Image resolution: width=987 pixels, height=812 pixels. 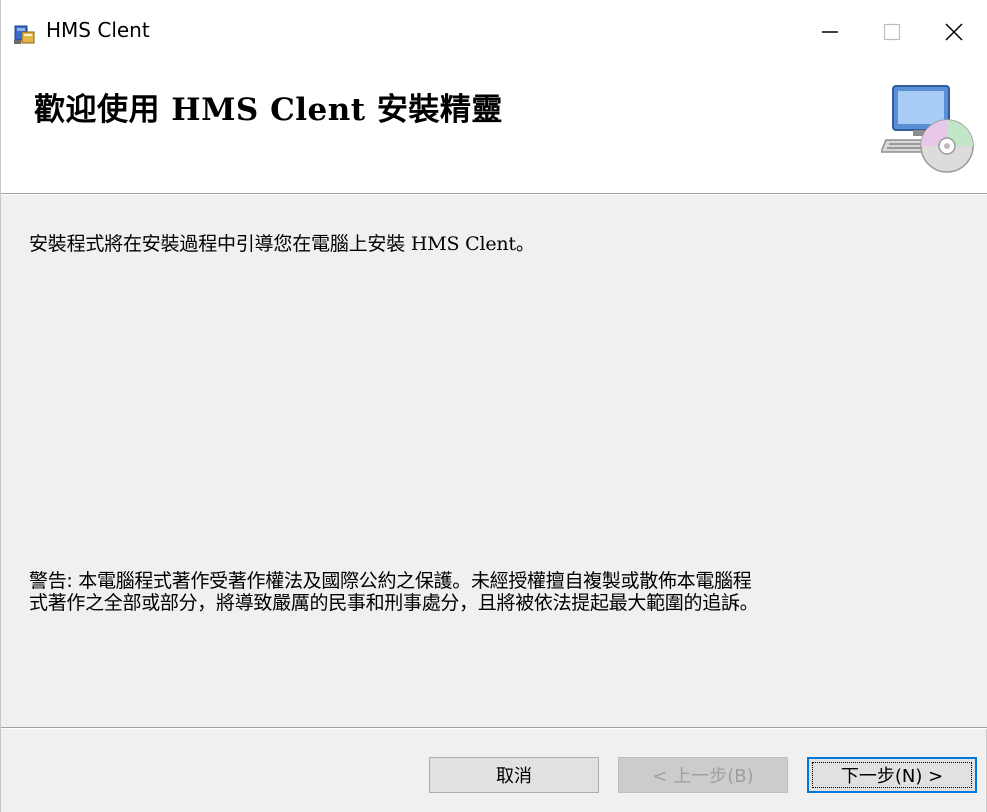 What do you see at coordinates (514, 775) in the screenshot?
I see `cancel-button: 取消` at bounding box center [514, 775].